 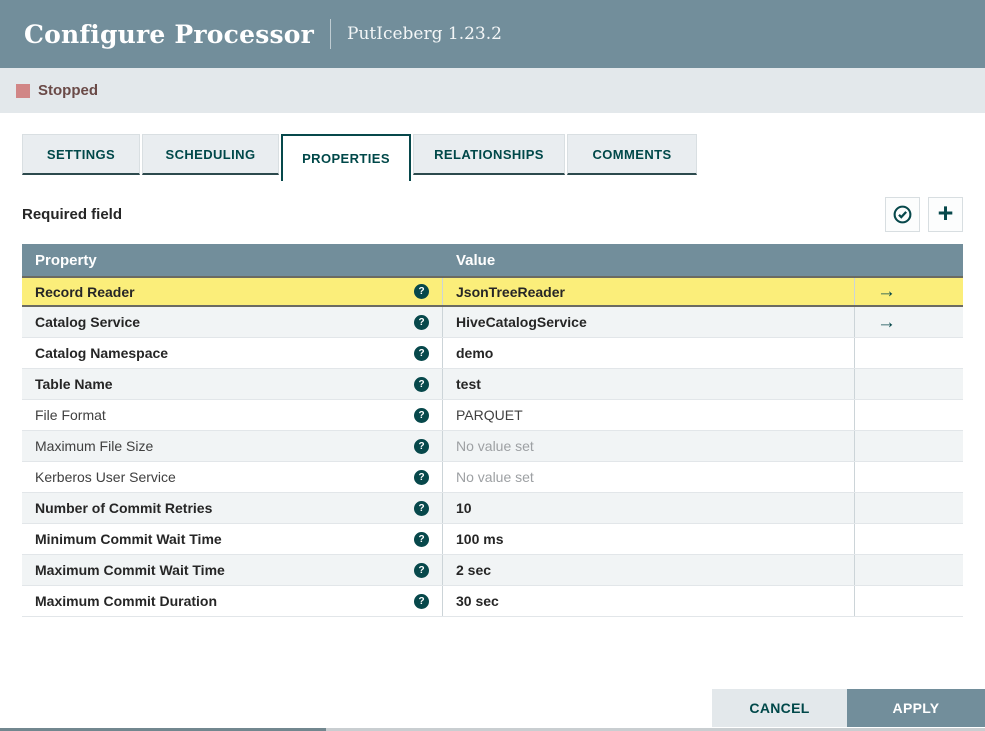 I want to click on property-name: Table Name, so click(x=74, y=384).